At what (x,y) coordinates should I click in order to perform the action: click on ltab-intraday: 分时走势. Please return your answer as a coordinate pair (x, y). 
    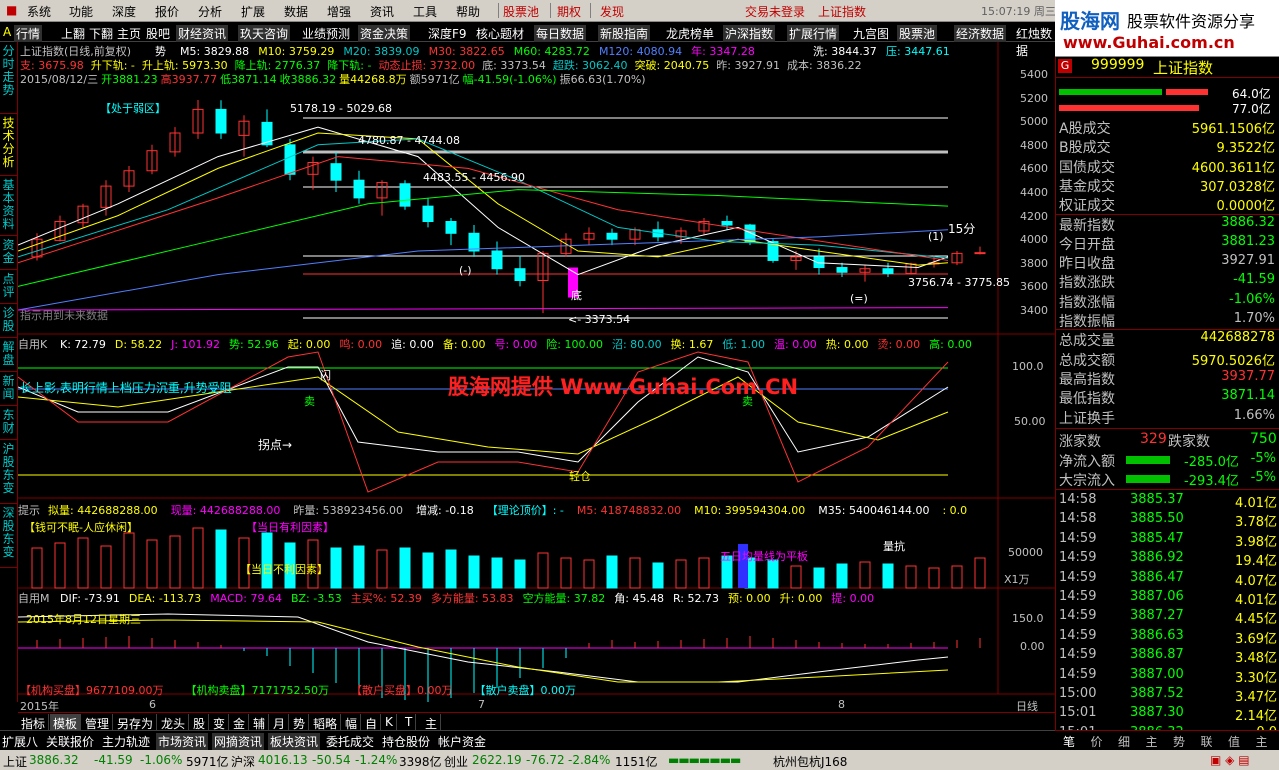
    Looking at the image, I should click on (8, 78).